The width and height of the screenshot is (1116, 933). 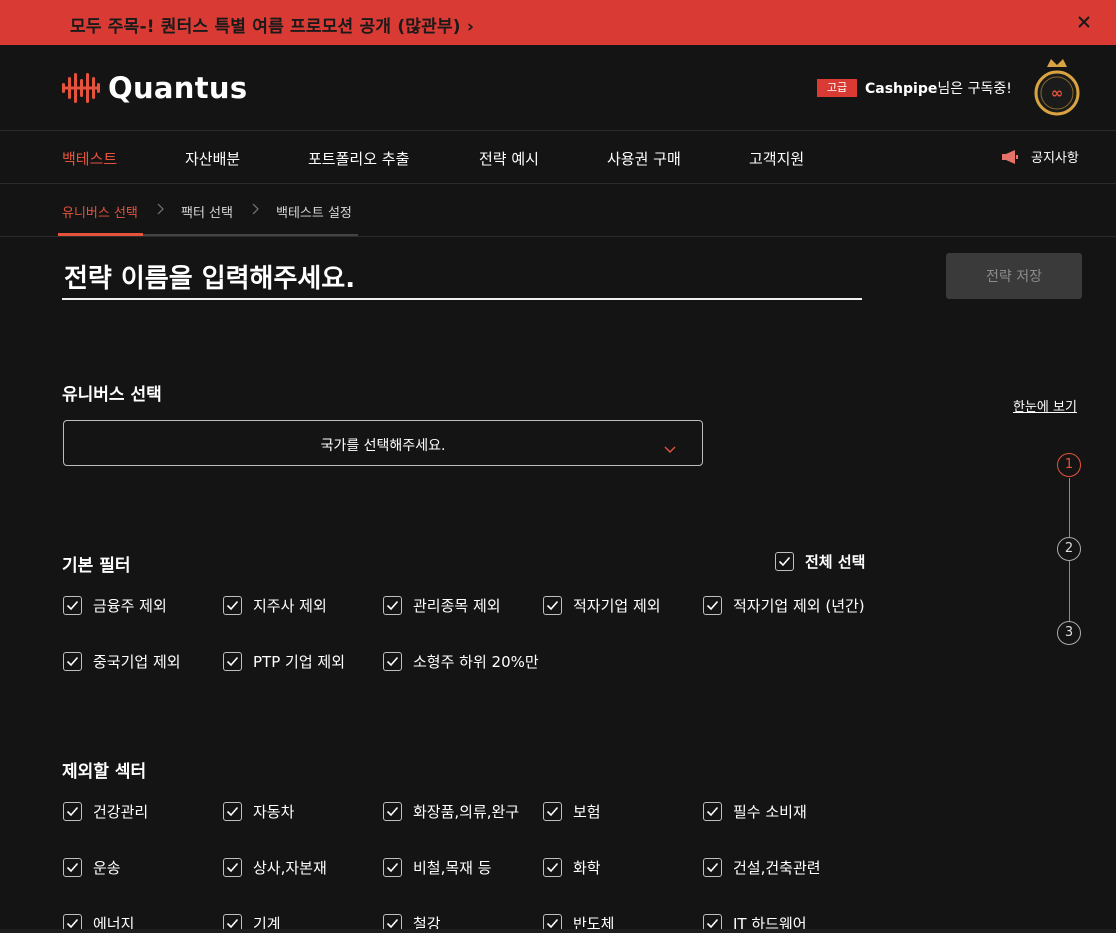 What do you see at coordinates (452, 868) in the screenshot?
I see `sector-label: 비철,목재 등` at bounding box center [452, 868].